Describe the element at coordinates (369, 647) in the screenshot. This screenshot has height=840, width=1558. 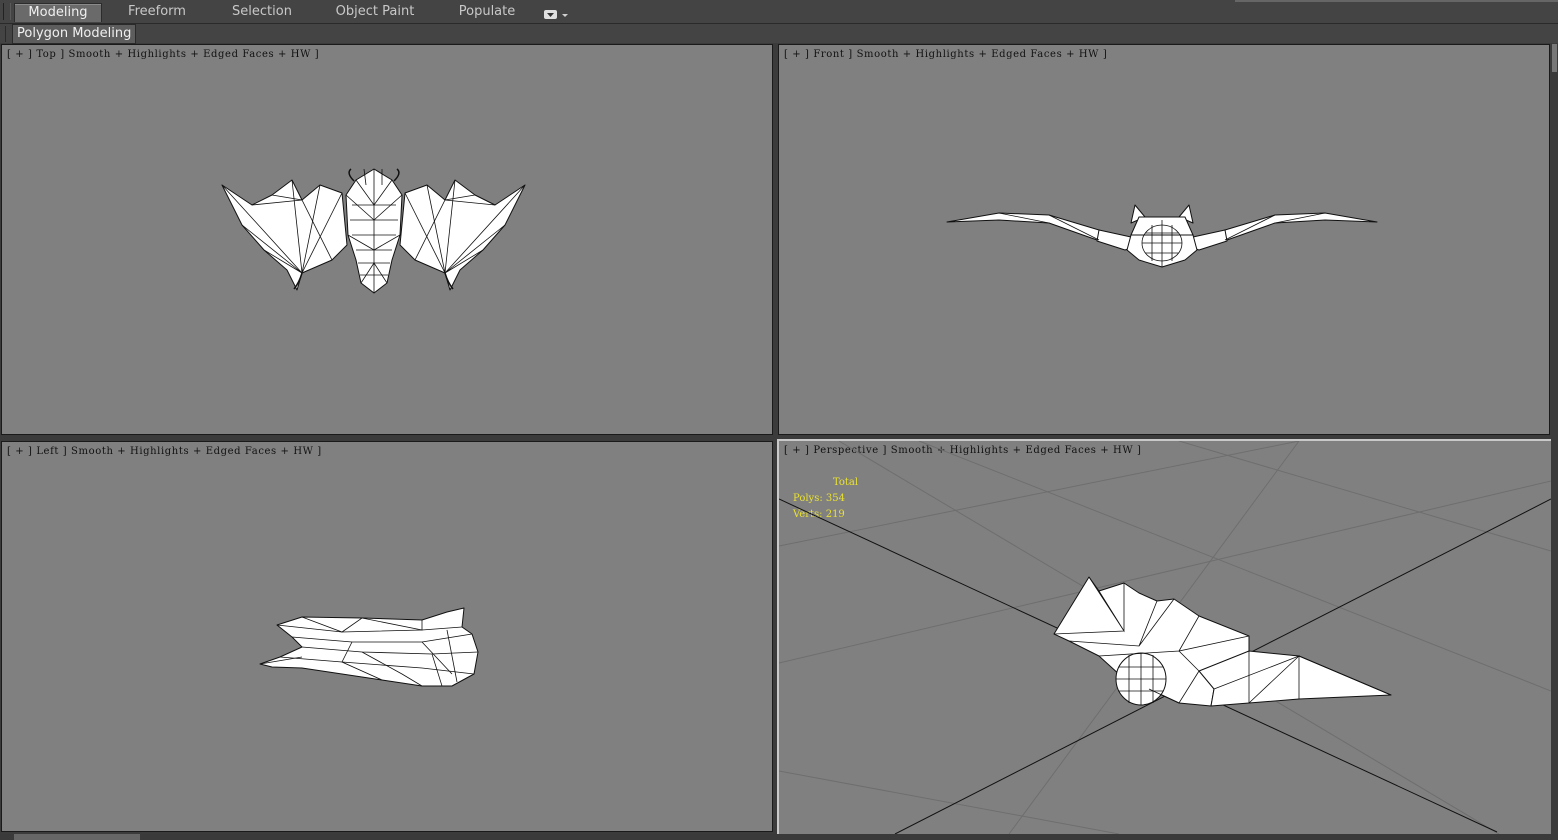
I see `bat-mesh-left` at that location.